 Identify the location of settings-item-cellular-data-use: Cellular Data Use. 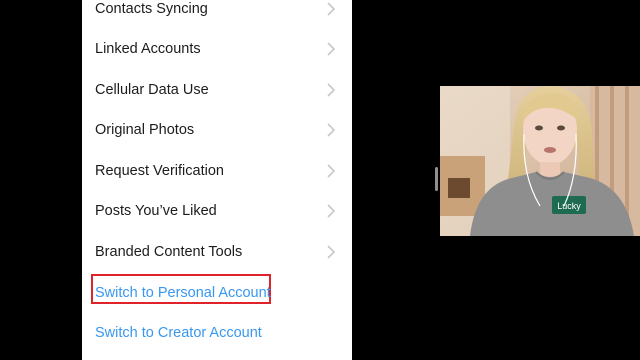
(217, 90).